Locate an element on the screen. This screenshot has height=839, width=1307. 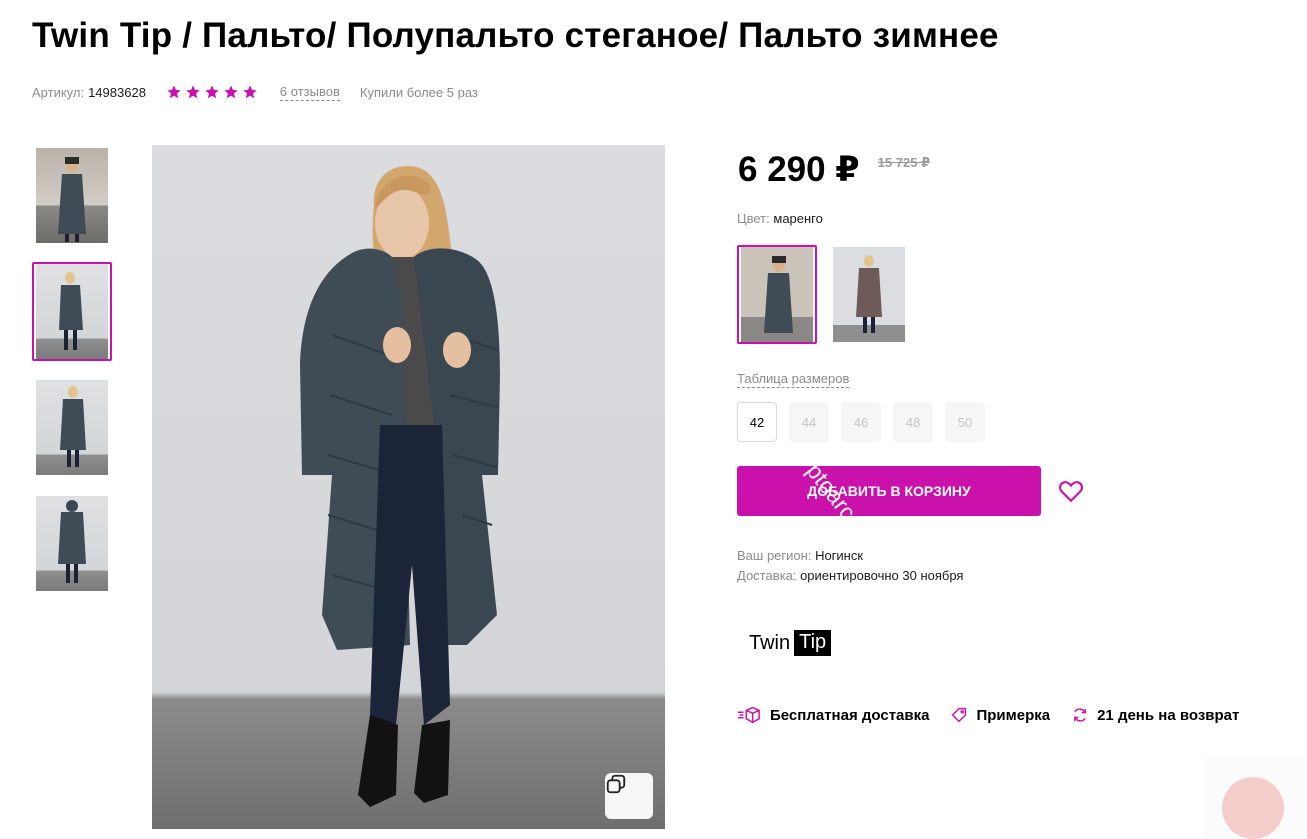
size-selector: 42 44 46 48 50 is located at coordinates (861, 422).